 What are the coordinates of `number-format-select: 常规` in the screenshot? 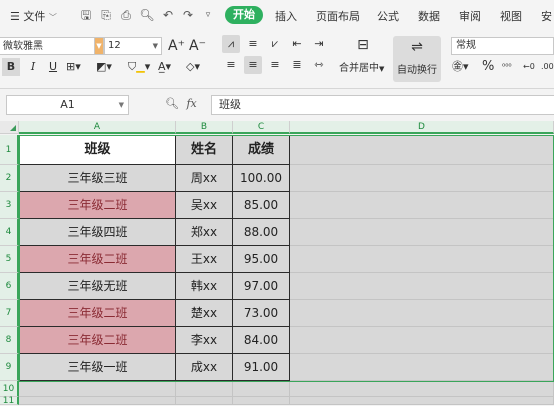 It's located at (502, 46).